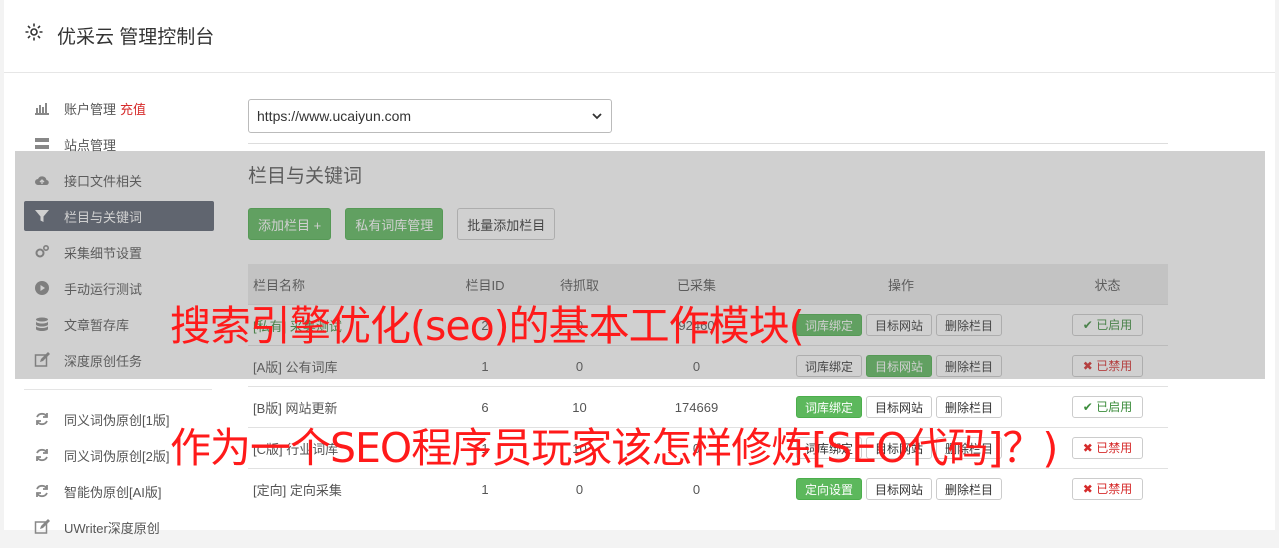  What do you see at coordinates (828, 489) in the screenshot?
I see `directed-settings-button: 定向设置` at bounding box center [828, 489].